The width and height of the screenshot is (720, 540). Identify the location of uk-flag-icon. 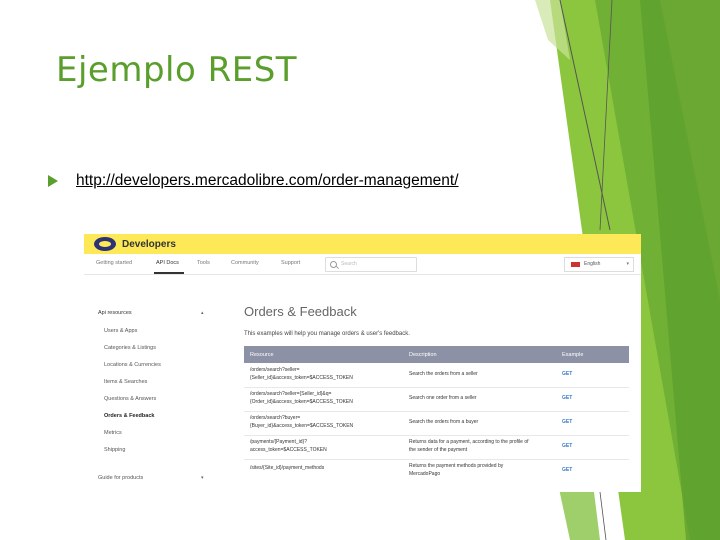
(575, 264).